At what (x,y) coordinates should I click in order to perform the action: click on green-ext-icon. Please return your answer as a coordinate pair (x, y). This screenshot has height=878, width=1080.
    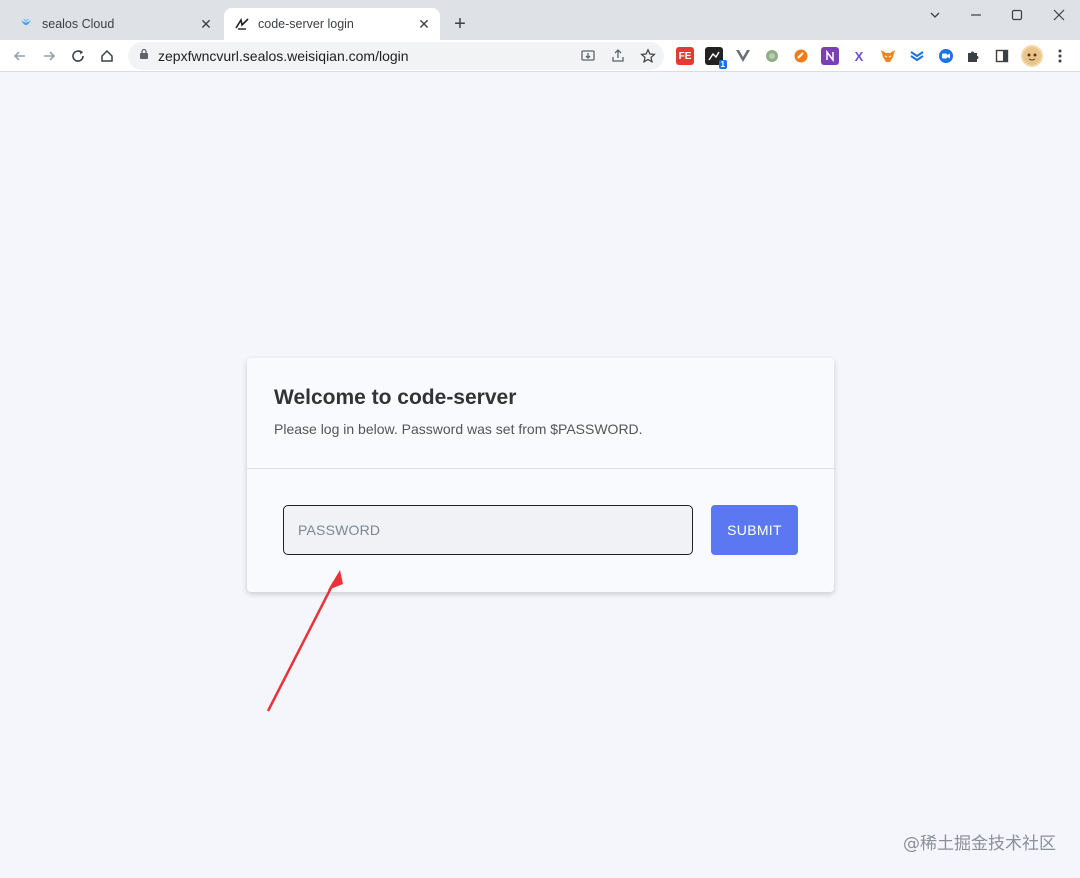
    Looking at the image, I should click on (772, 56).